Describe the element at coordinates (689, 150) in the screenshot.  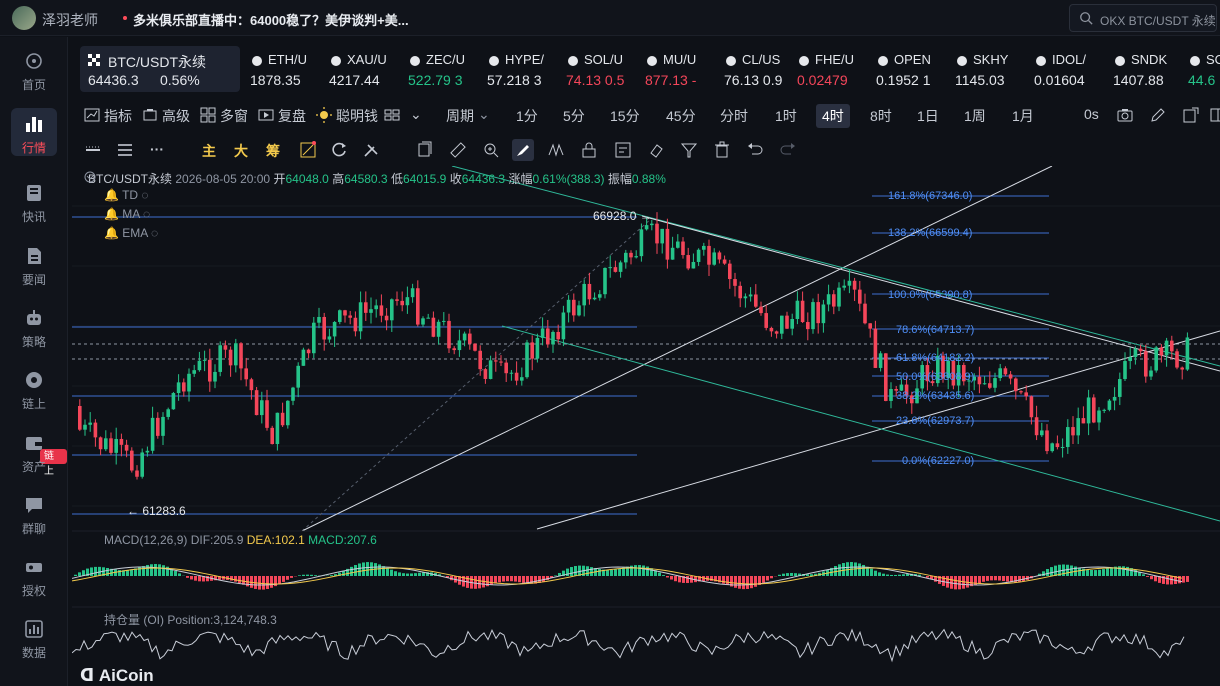
I see `filter-icon` at that location.